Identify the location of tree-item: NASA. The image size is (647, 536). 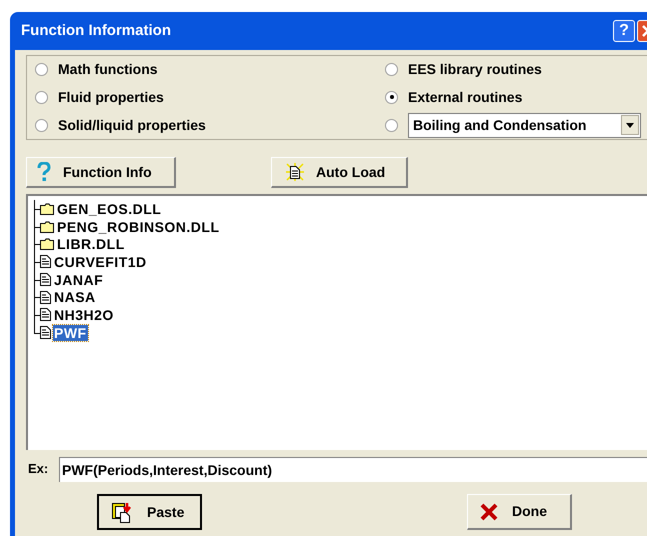
(75, 297).